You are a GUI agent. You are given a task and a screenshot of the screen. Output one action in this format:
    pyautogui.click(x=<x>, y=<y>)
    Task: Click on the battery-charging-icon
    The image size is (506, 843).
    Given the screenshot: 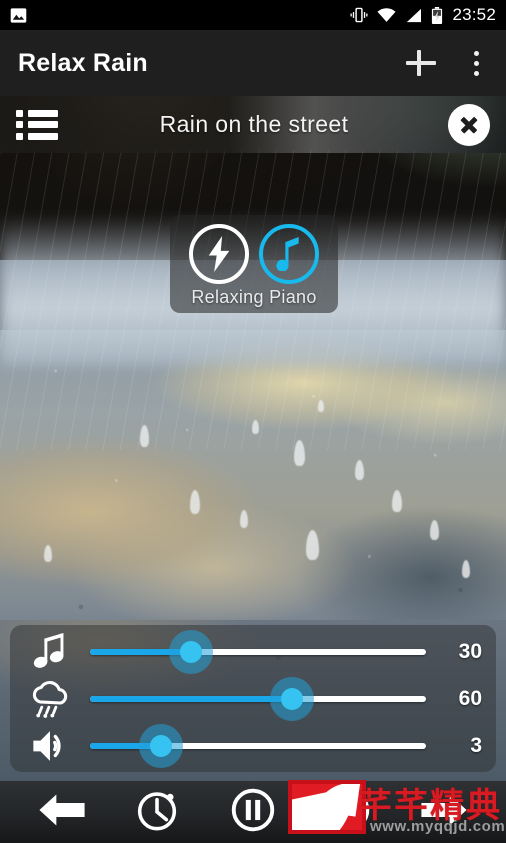 What is the action you would take?
    pyautogui.click(x=437, y=15)
    